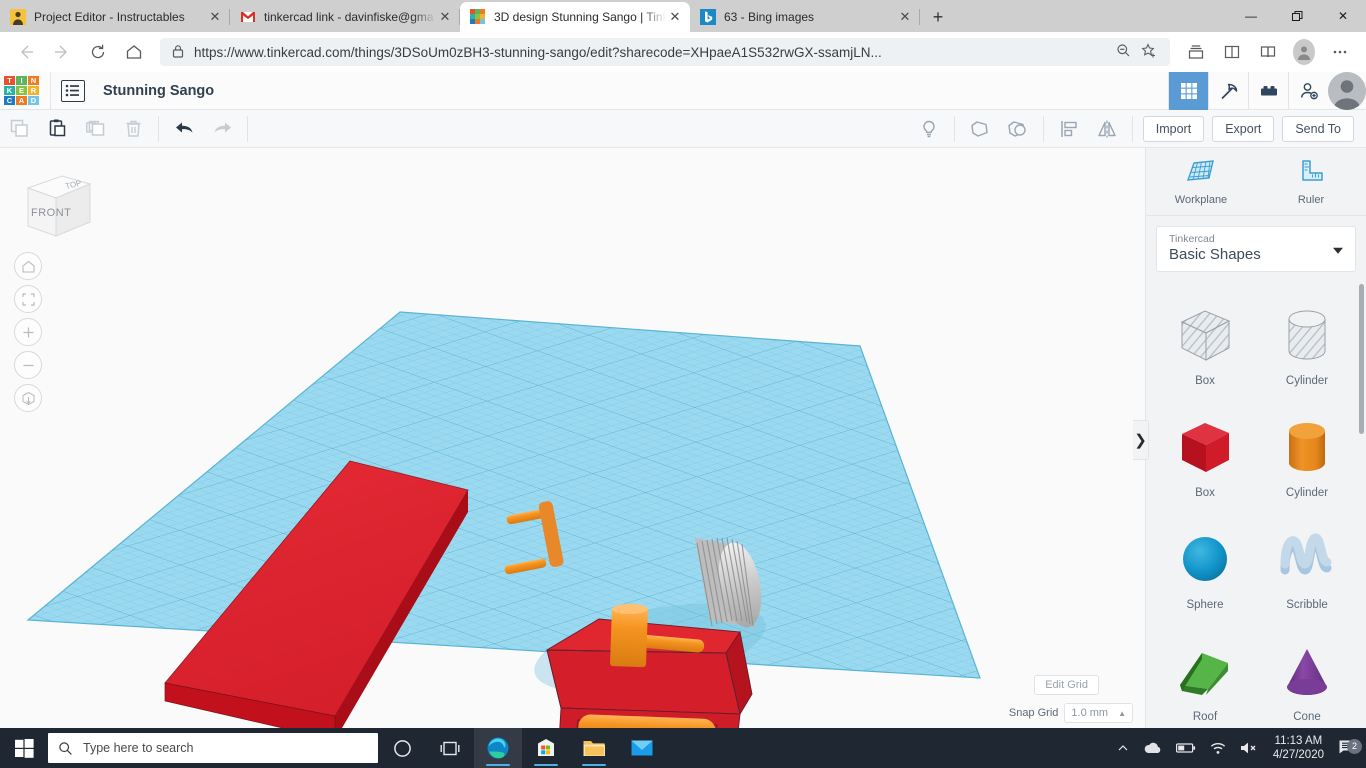 The width and height of the screenshot is (1366, 768). I want to click on send-to-button: Send To, so click(1318, 128).